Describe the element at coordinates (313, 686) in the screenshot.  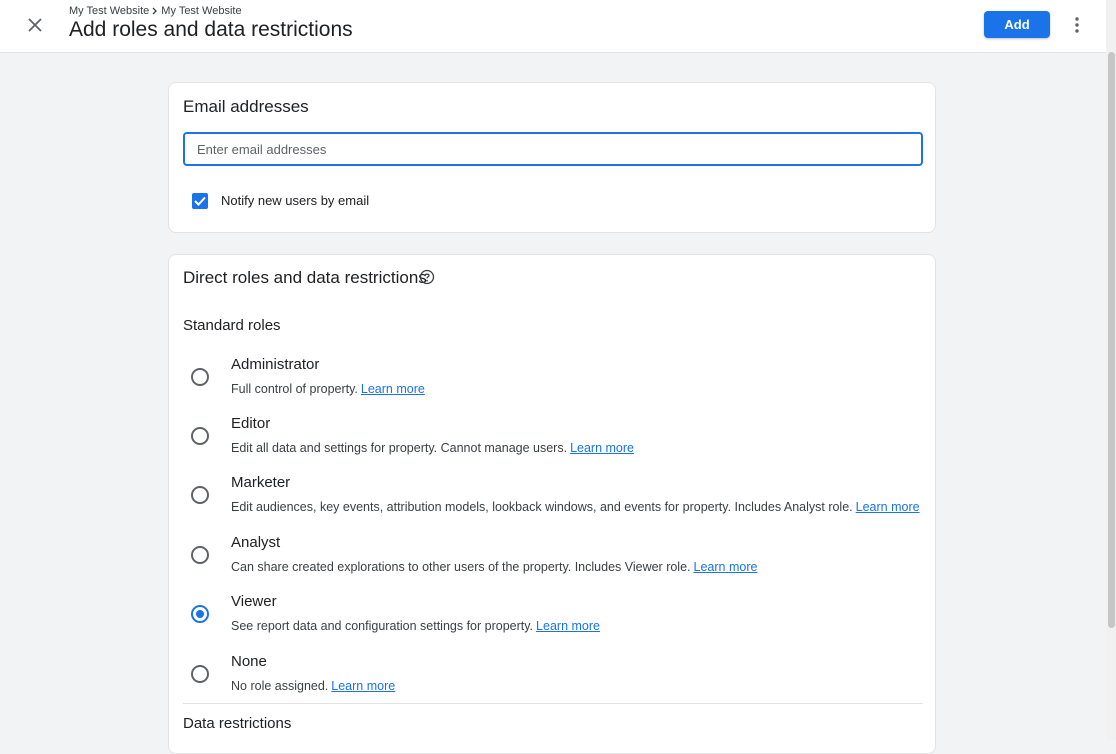
I see `role-description: No role assigned. Learn more` at that location.